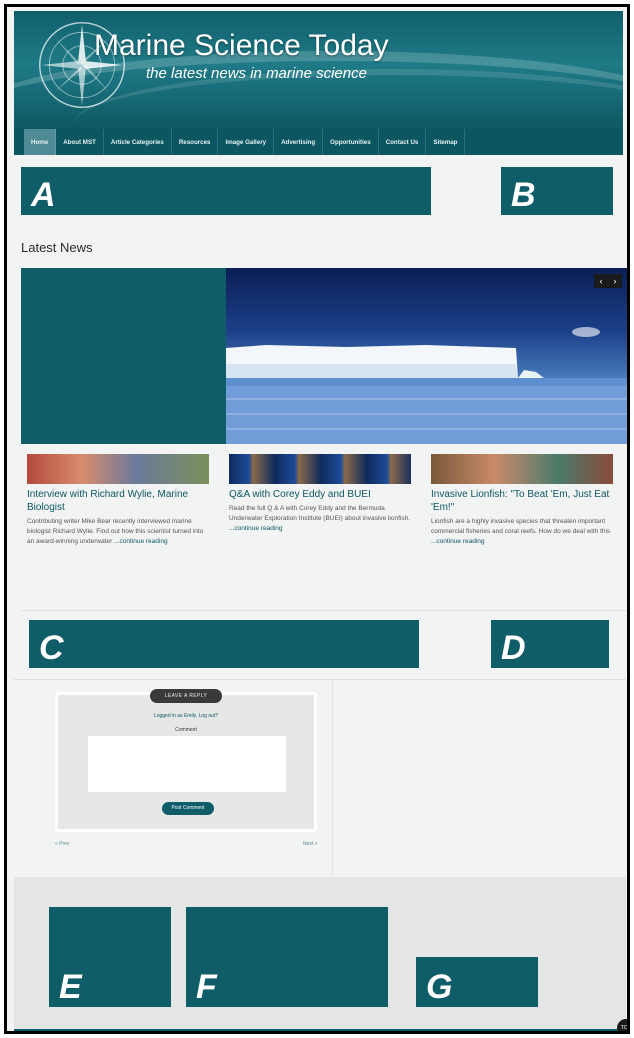 This screenshot has width=634, height=1038. What do you see at coordinates (70, 987) in the screenshot?
I see `block-label-e: E` at bounding box center [70, 987].